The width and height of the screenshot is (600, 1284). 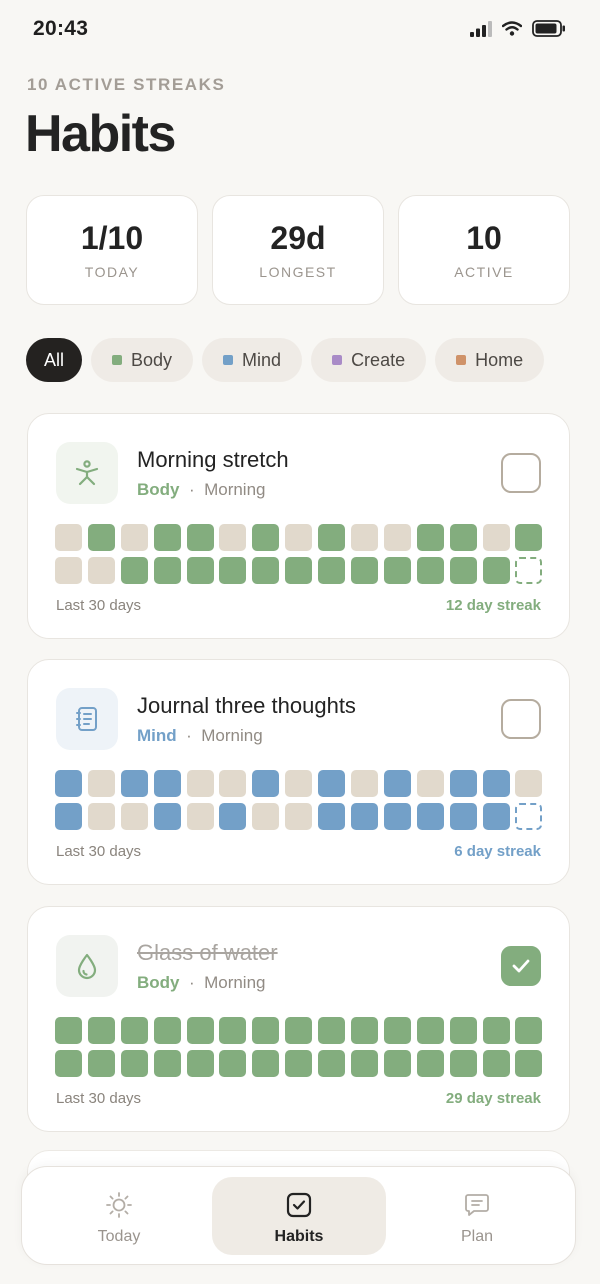 I want to click on stat-longest: 29d LONGEST, so click(x=298, y=250).